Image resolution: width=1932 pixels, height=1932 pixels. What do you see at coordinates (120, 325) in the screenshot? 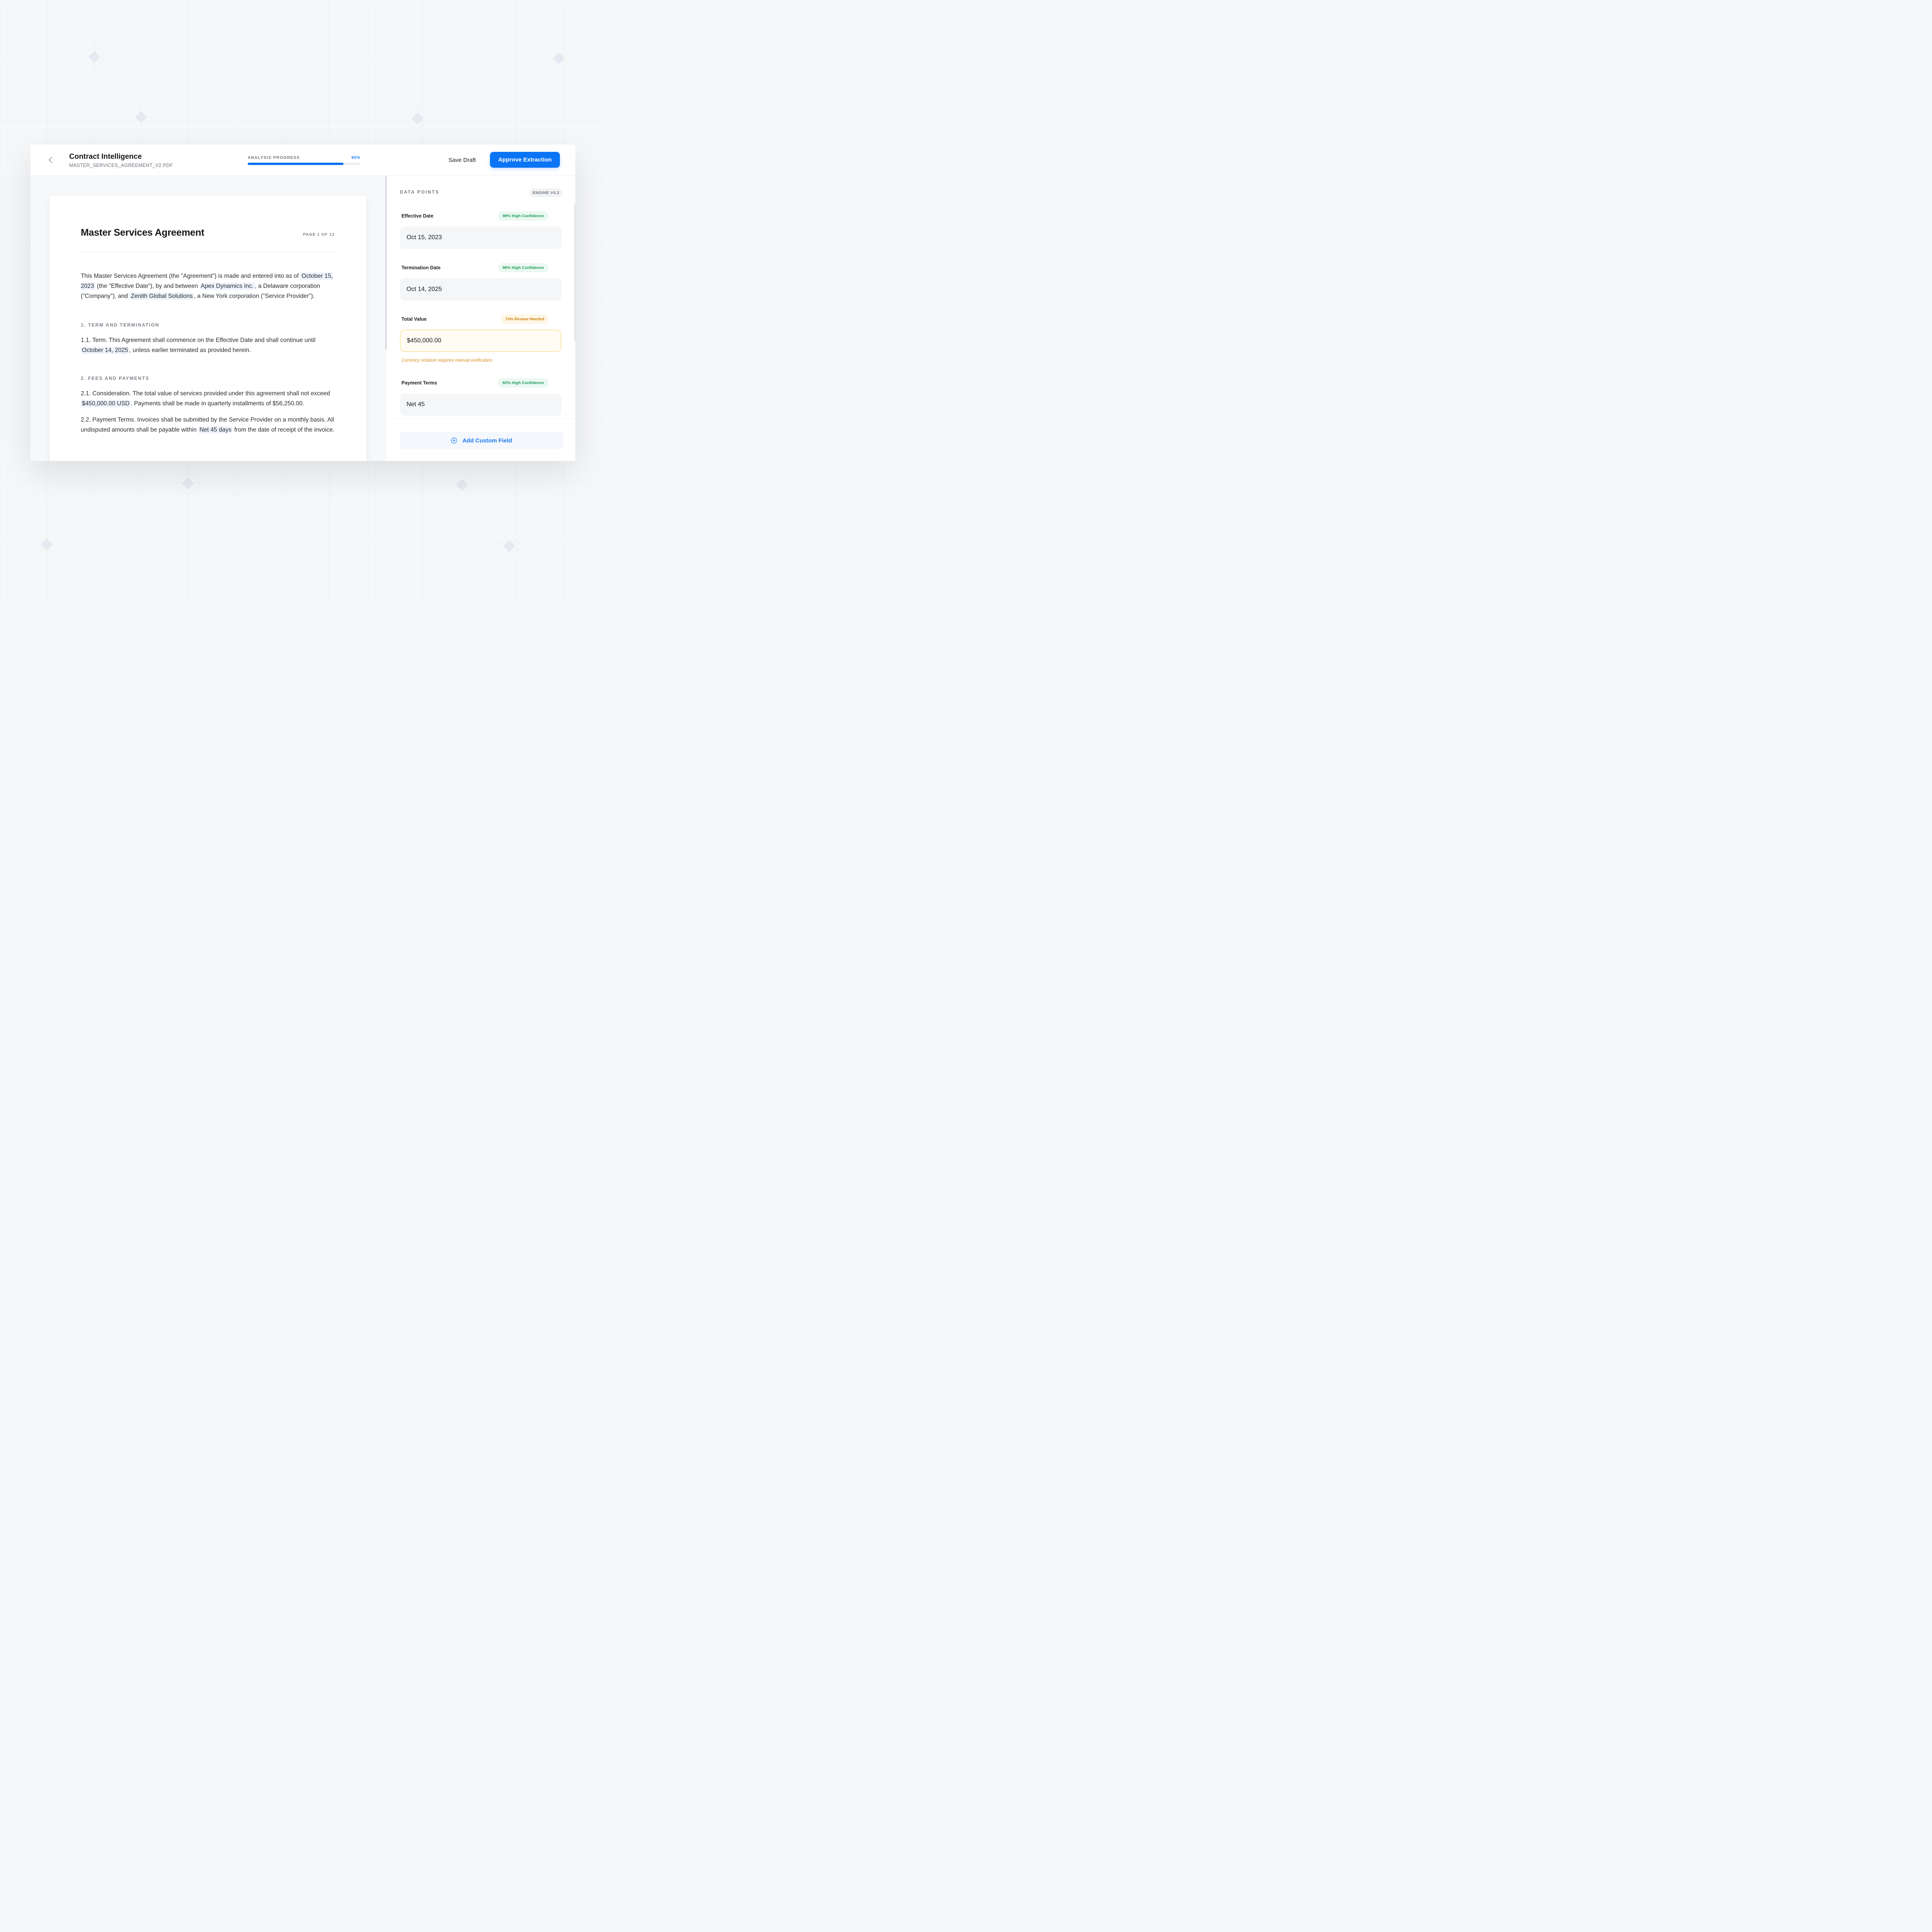
I see `section-heading: 1. TERM AND TERMINATION` at bounding box center [120, 325].